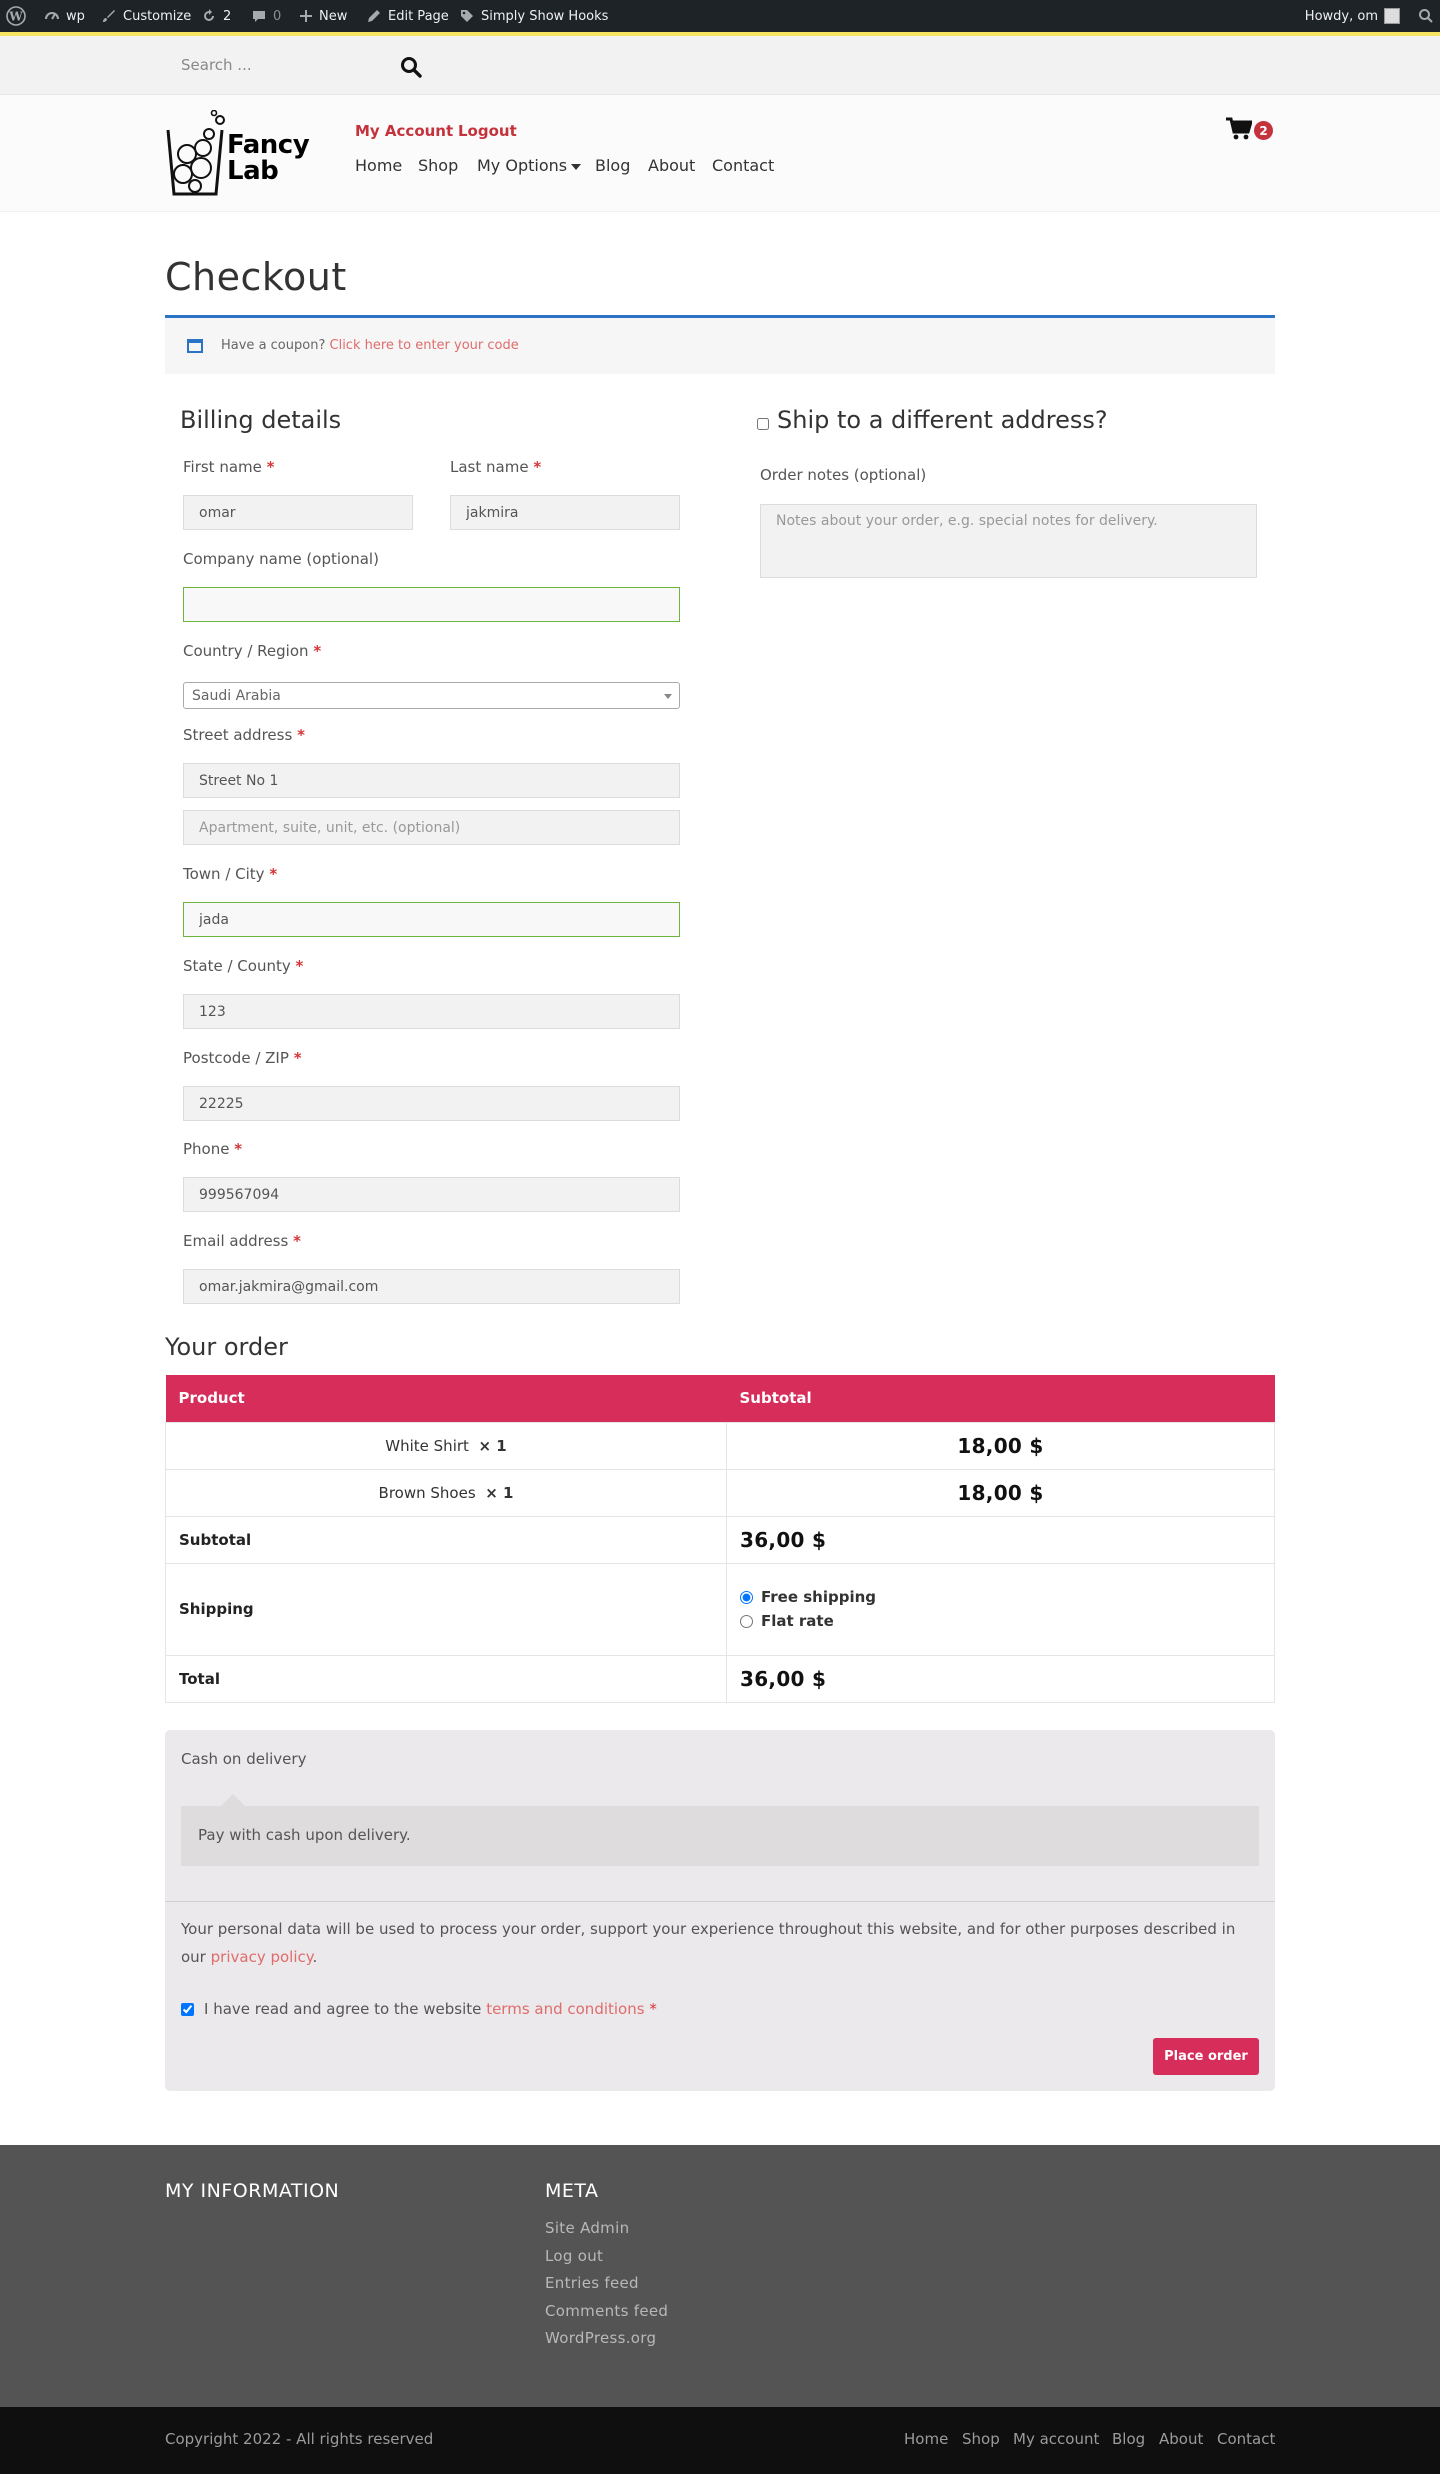 This screenshot has height=2474, width=1440. I want to click on meta-link-comments-feed: Comments feed, so click(606, 2311).